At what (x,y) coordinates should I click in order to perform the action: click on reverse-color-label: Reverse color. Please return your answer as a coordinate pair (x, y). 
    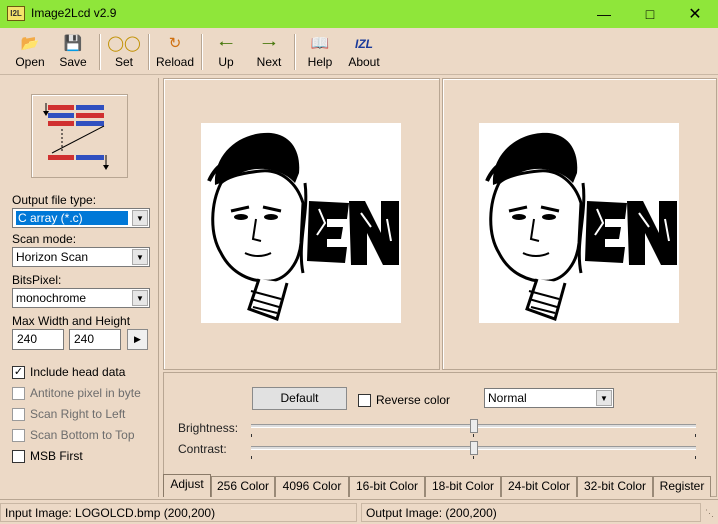
    Looking at the image, I should click on (413, 400).